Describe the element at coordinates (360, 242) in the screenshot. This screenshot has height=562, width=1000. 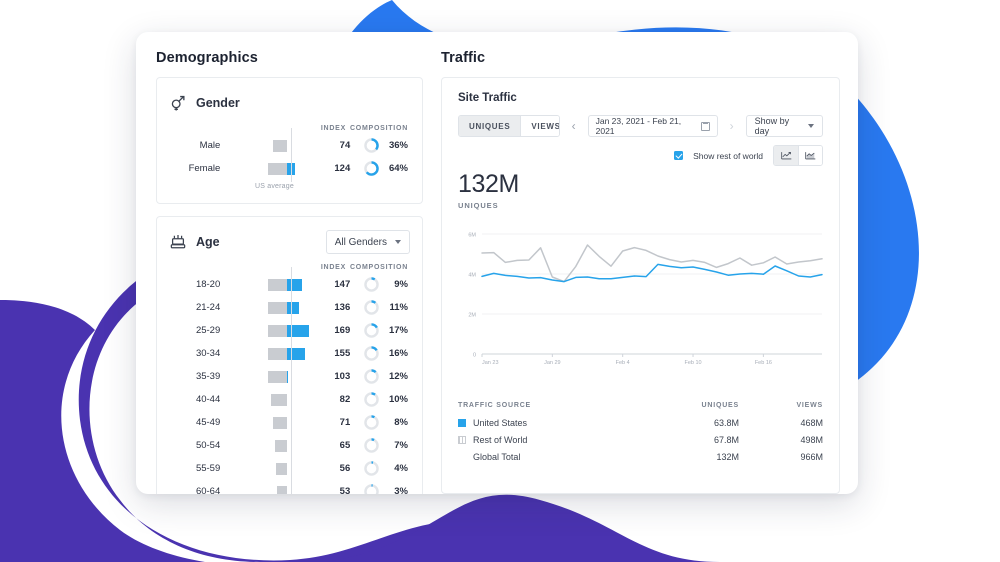
I see `age-gender-filter-value: All Genders` at that location.